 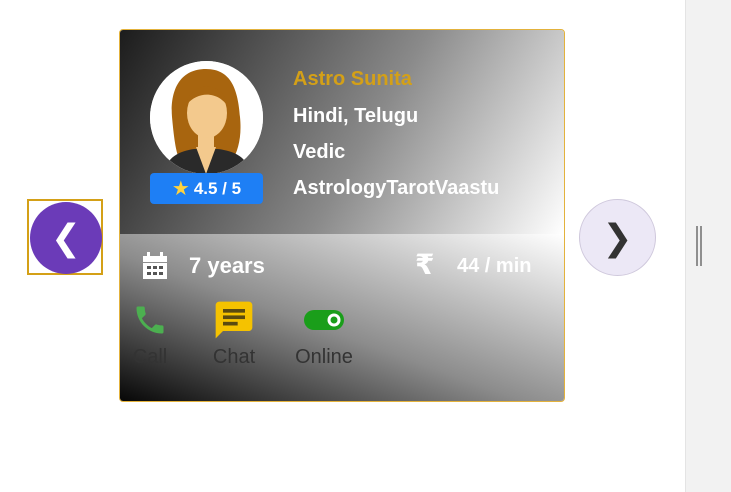 I want to click on resize-handle, so click(x=699, y=246).